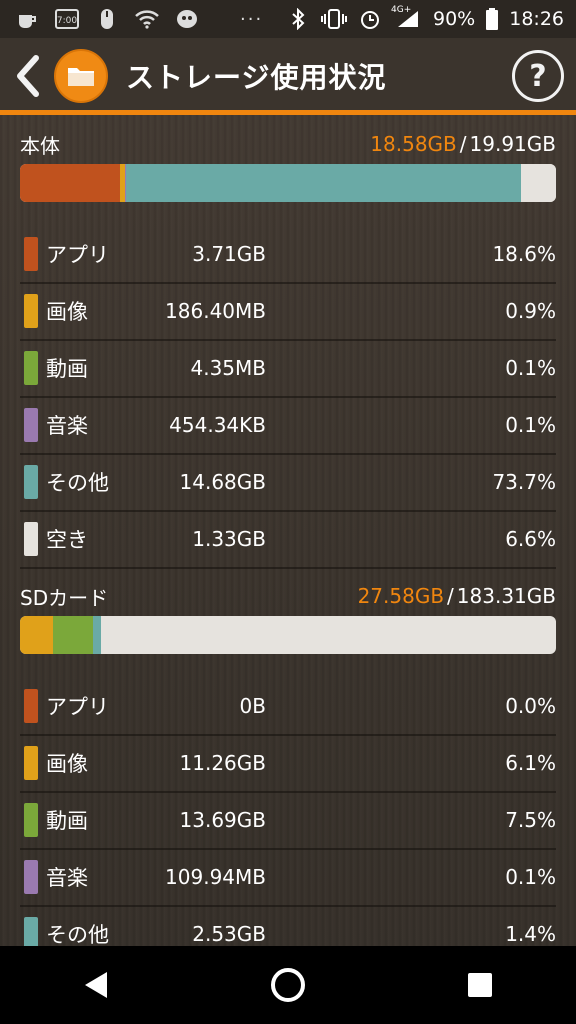 The width and height of the screenshot is (576, 1024). I want to click on internal-used: 18.58GB, so click(413, 144).